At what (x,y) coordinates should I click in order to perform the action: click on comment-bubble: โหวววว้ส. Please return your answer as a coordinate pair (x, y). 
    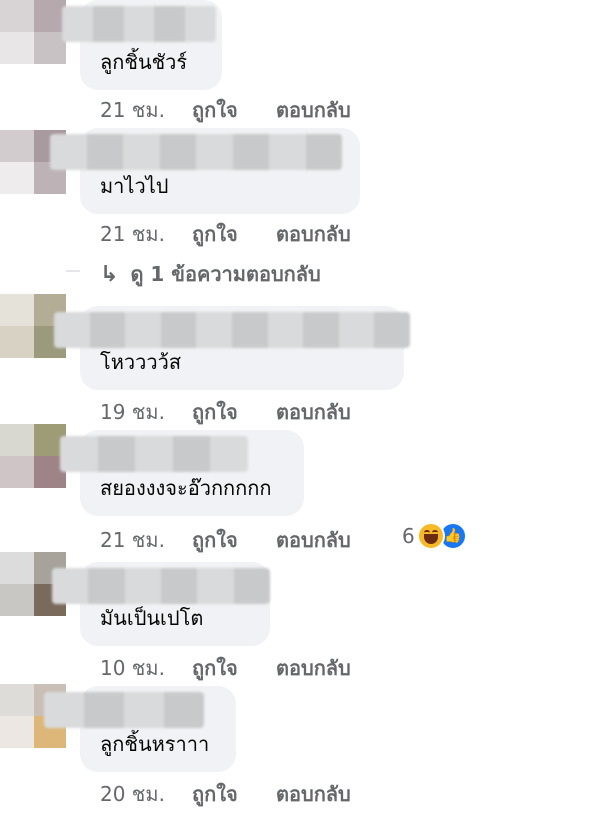
    Looking at the image, I should click on (232, 348).